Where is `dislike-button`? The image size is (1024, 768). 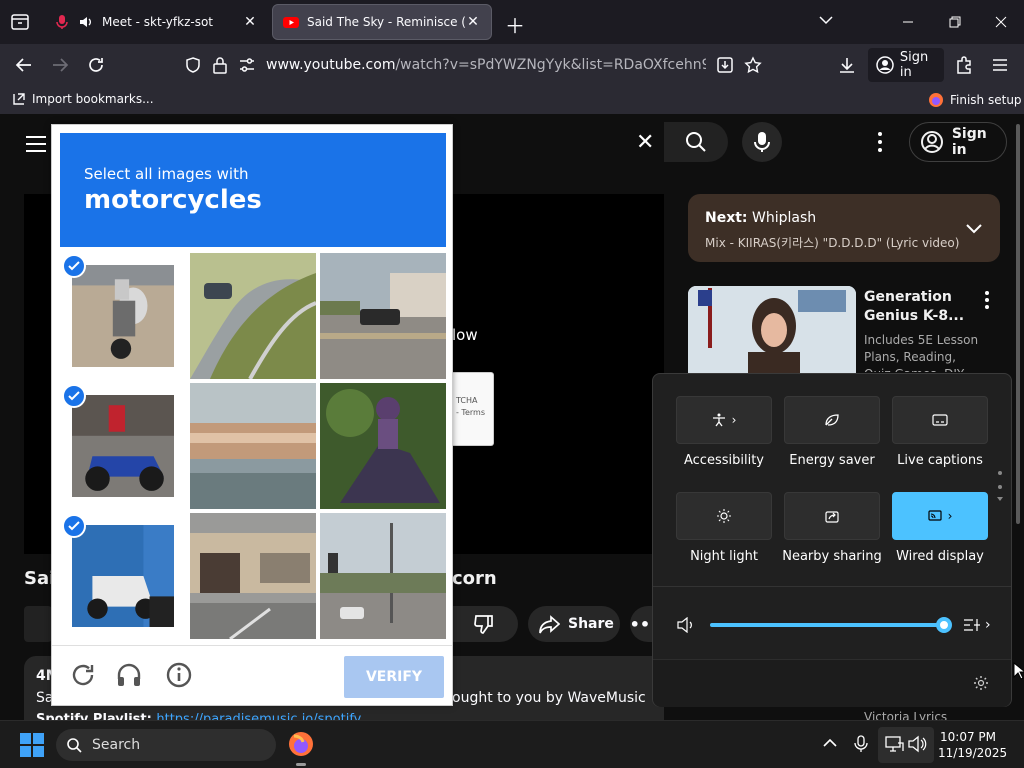 dislike-button is located at coordinates (484, 624).